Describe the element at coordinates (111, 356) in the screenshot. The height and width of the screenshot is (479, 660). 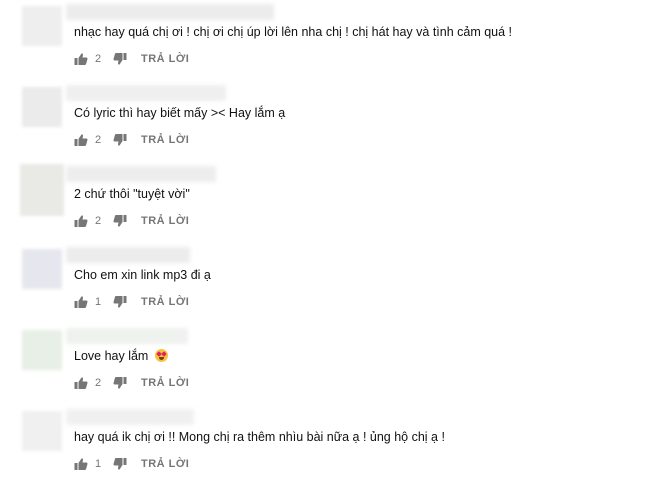
I see `comment-text-content: Love hay lắm` at that location.